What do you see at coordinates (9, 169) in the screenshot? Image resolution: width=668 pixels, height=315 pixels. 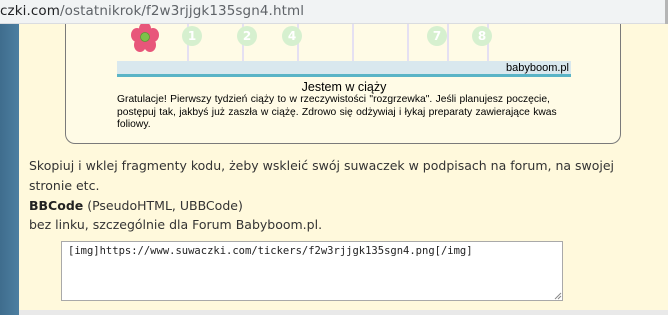 I see `left-side-strip` at bounding box center [9, 169].